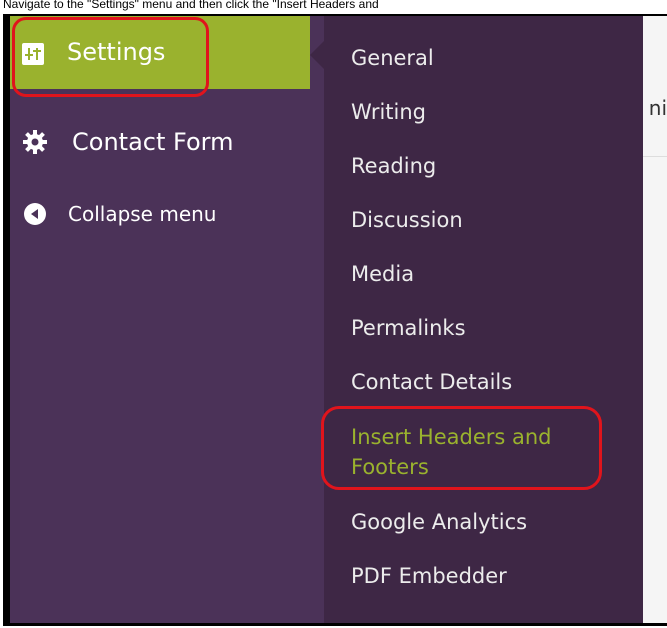  I want to click on submenu-item-discussion: Discussion, so click(407, 220).